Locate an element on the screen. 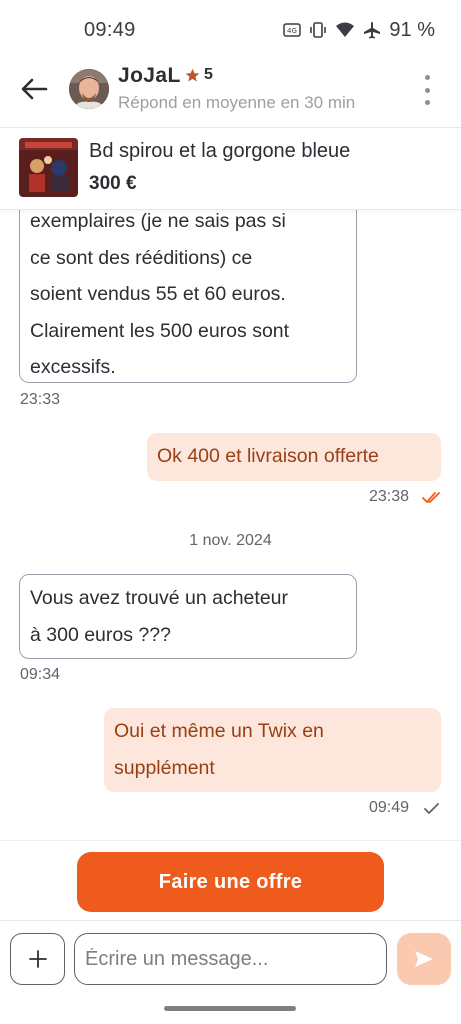  add-attachment-button is located at coordinates (37, 959).